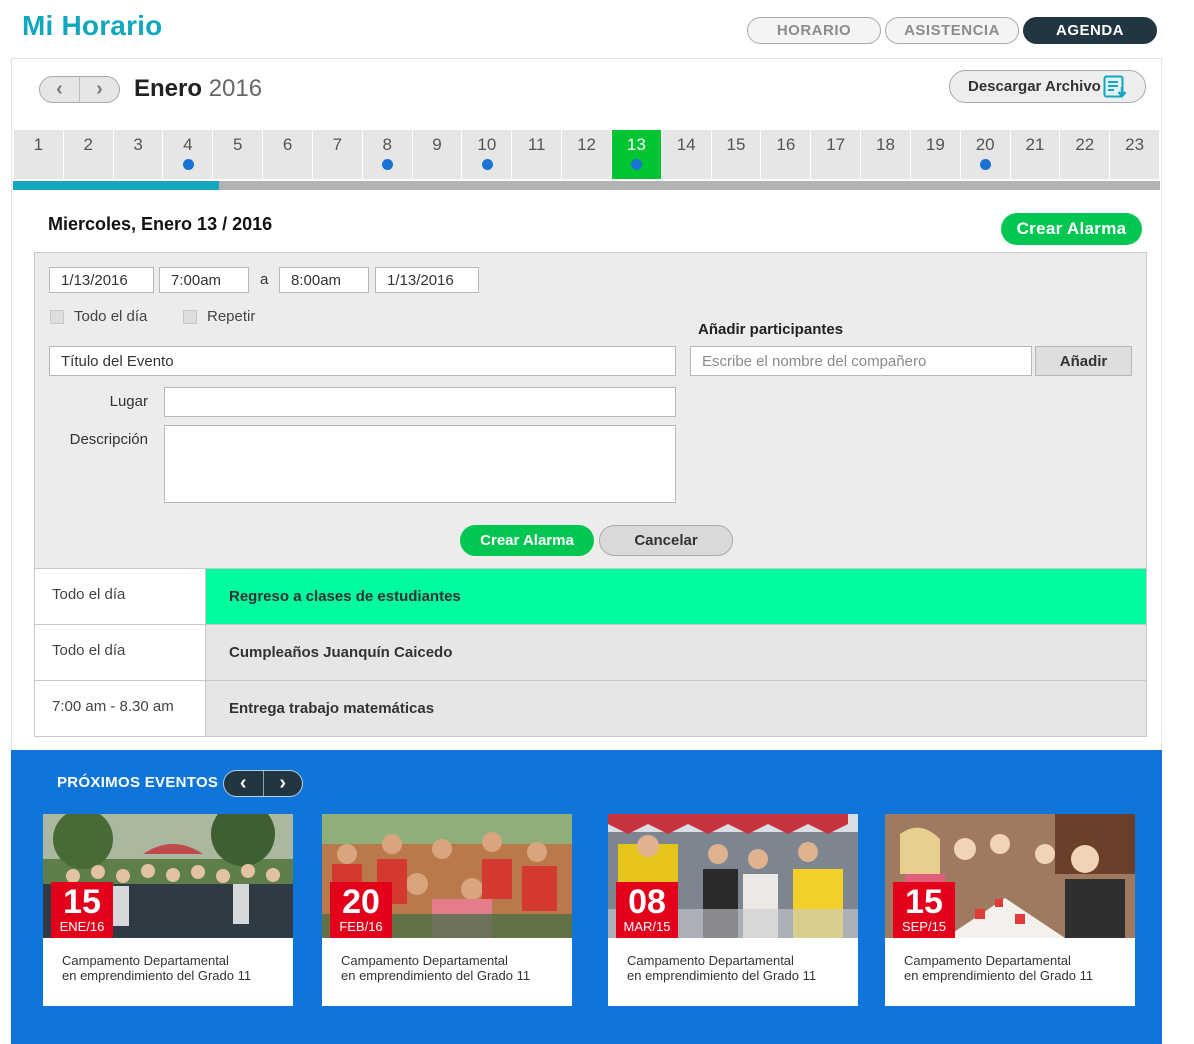 This screenshot has width=1194, height=1044. I want to click on prev-month-button: ‹, so click(59, 89).